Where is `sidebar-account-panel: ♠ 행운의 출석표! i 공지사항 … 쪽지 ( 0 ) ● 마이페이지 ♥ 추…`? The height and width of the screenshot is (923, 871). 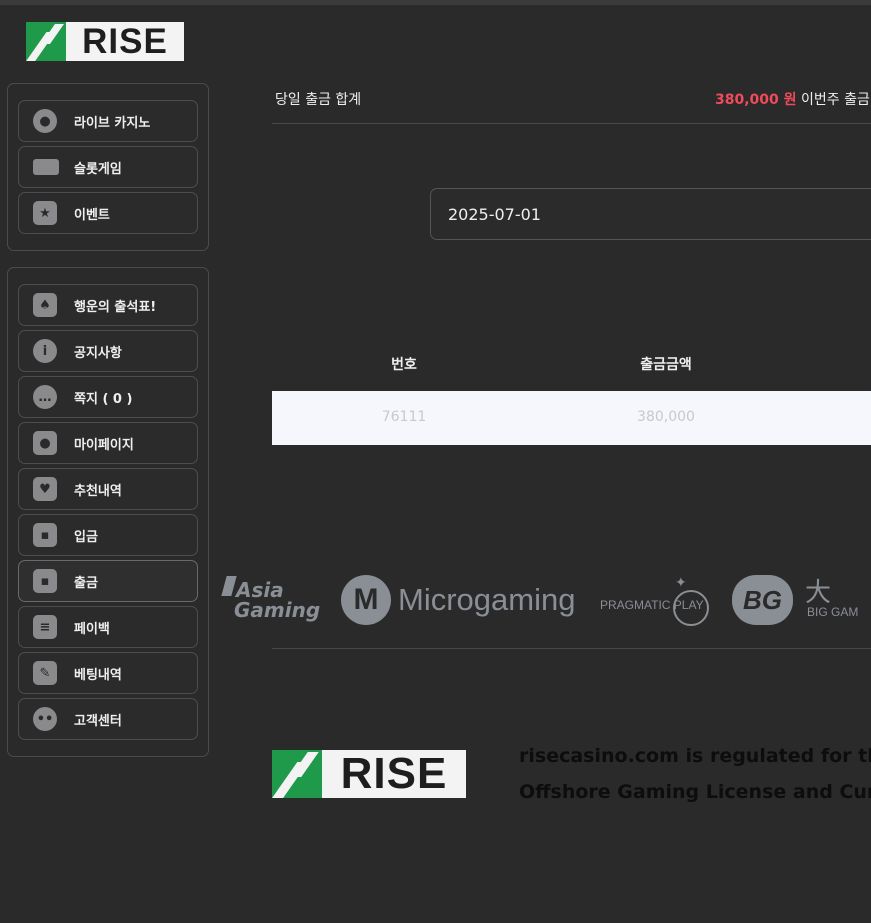
sidebar-account-panel: ♠ 행운의 출석표! i 공지사항 … 쪽지 ( 0 ) ● 마이페이지 ♥ 추… is located at coordinates (108, 512).